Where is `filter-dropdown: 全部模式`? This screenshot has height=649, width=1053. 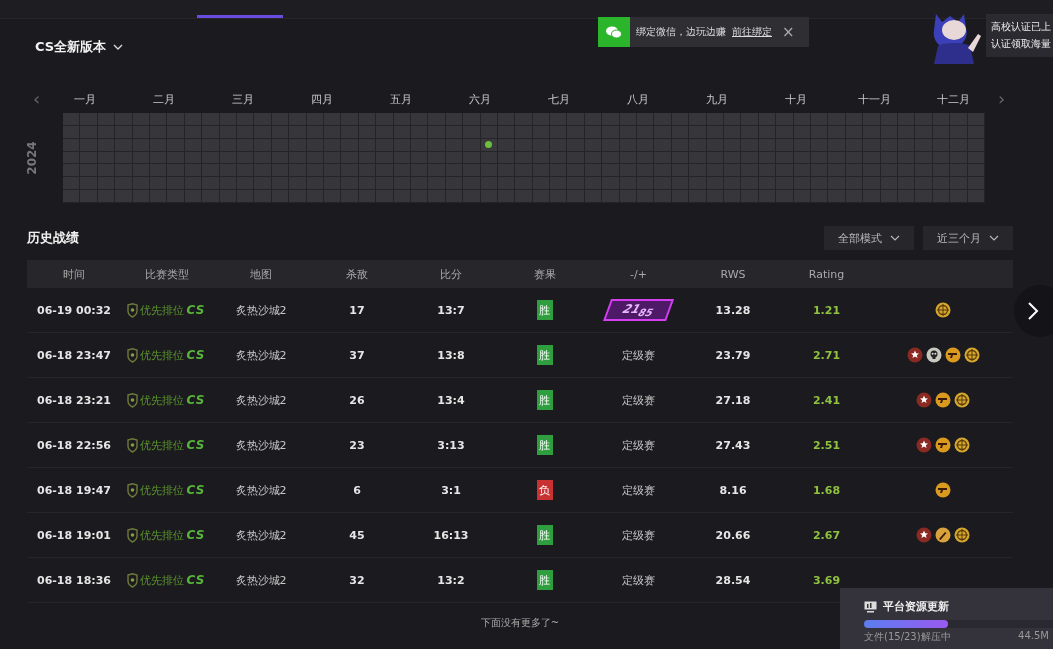 filter-dropdown: 全部模式 is located at coordinates (869, 238).